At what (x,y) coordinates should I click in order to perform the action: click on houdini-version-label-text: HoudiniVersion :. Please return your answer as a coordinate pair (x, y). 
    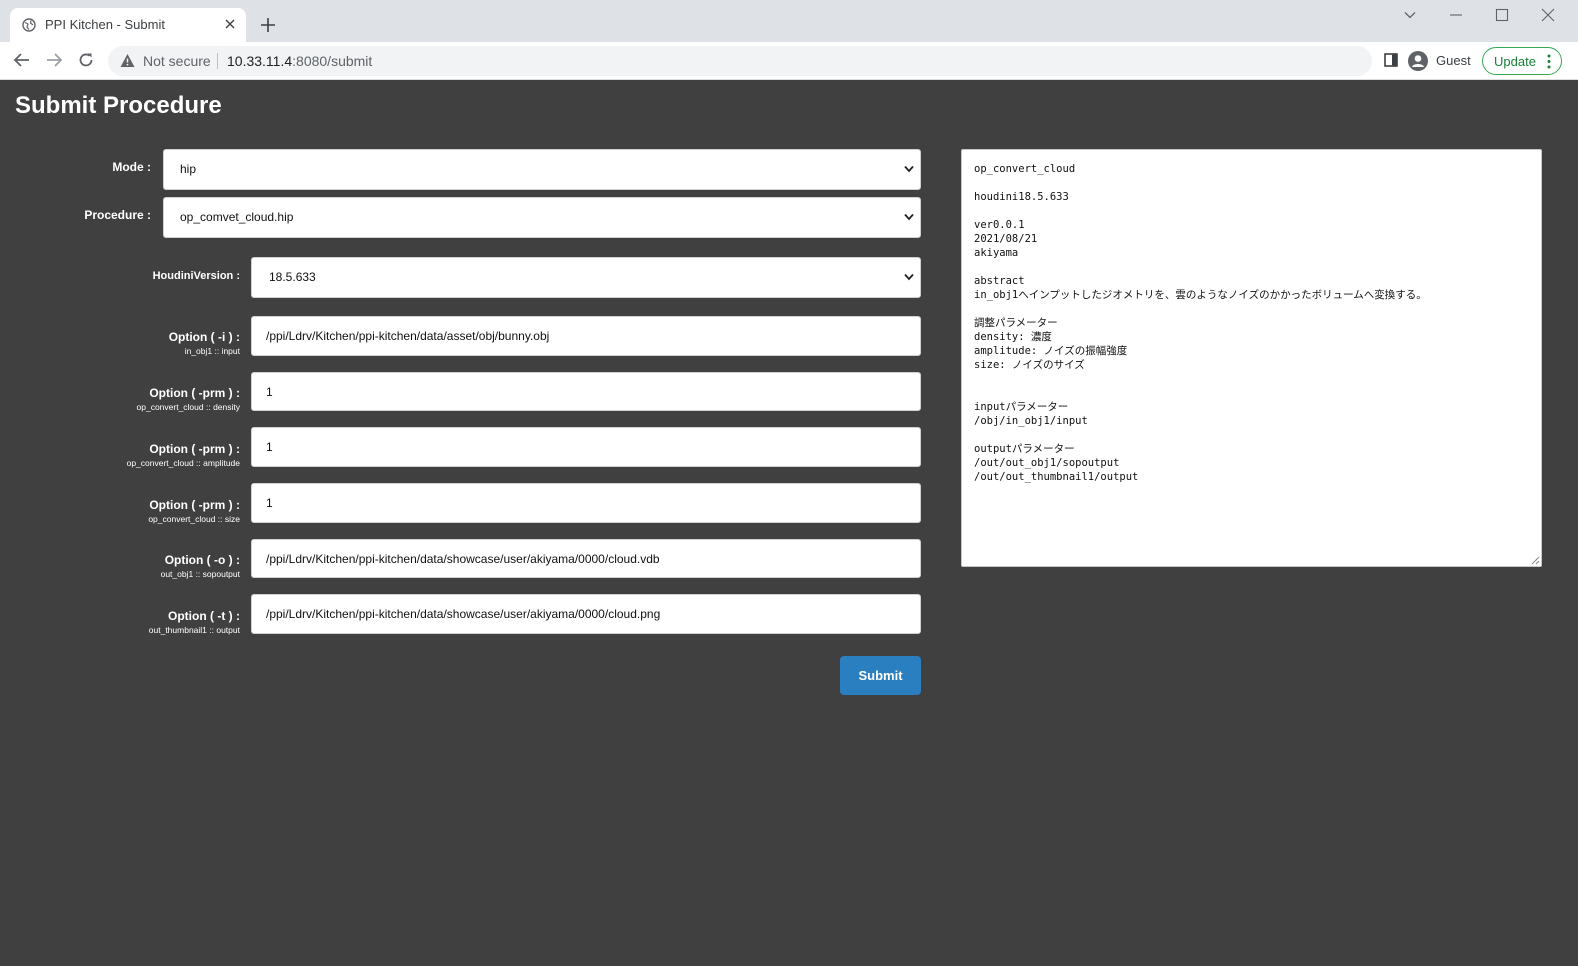
    Looking at the image, I should click on (196, 276).